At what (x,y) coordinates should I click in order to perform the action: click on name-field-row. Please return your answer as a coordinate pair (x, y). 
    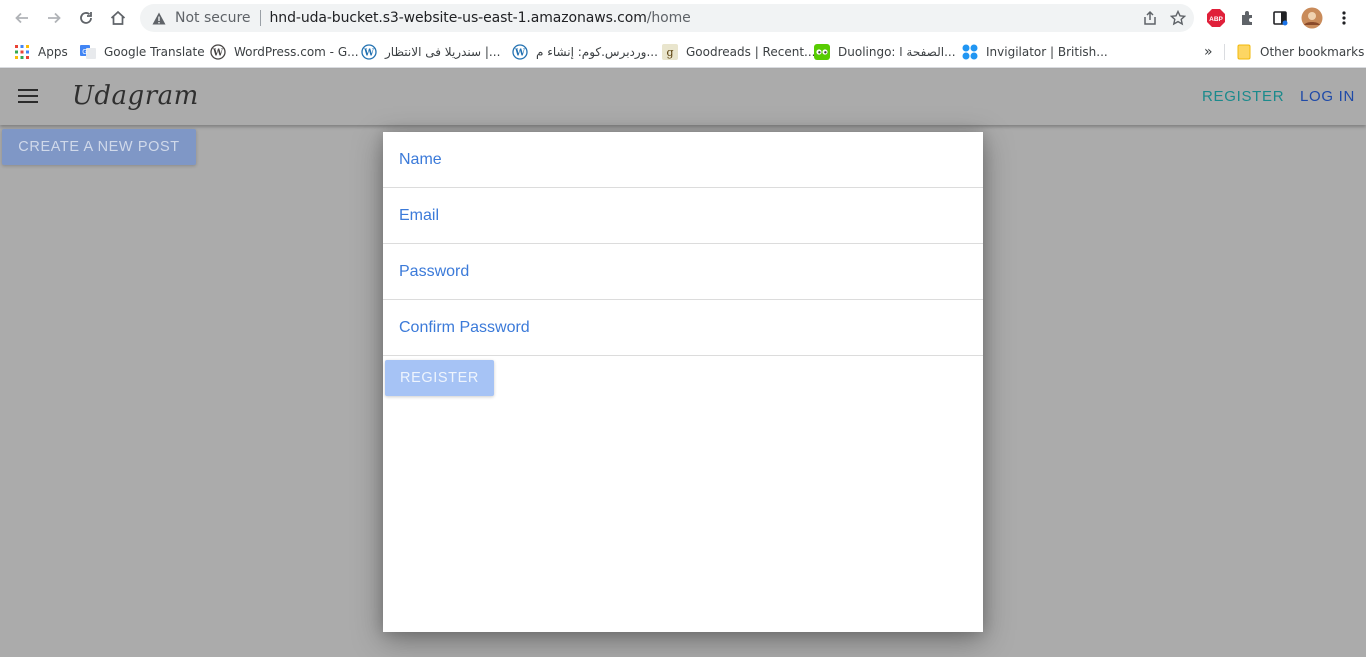
    Looking at the image, I should click on (683, 160).